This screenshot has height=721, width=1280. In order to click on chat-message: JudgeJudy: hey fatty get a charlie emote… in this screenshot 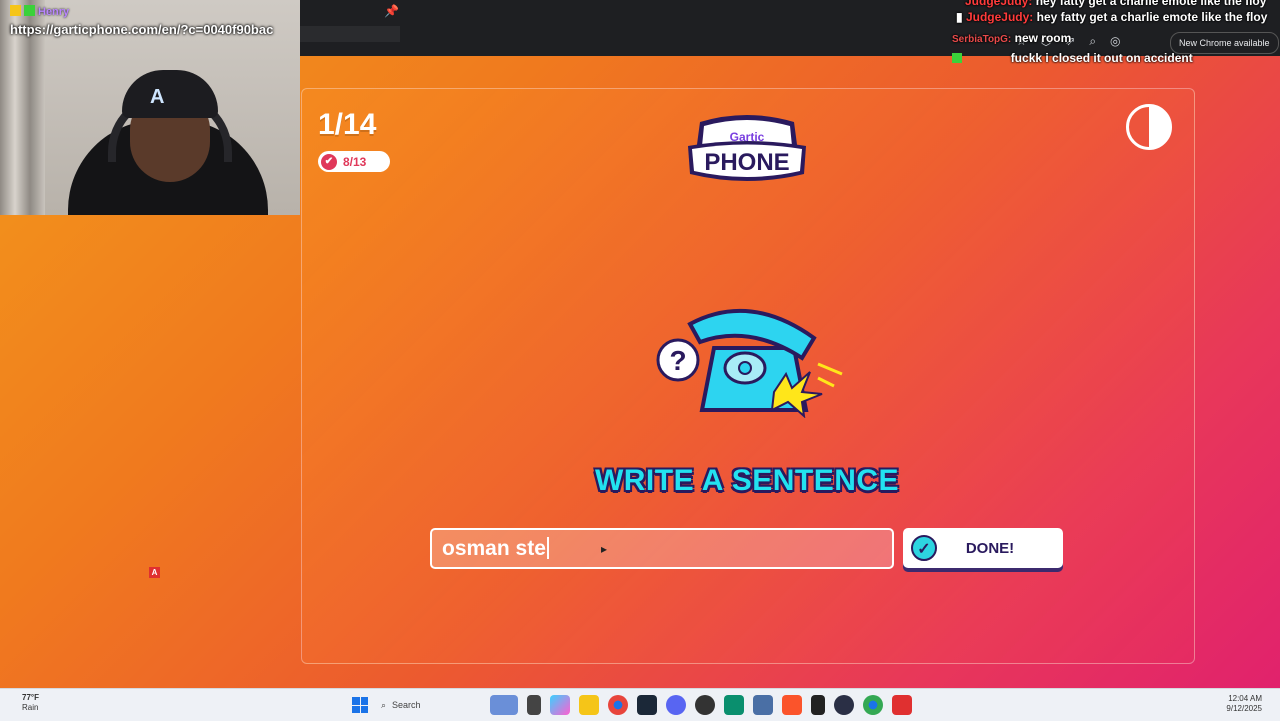, I will do `click(1115, 4)`.